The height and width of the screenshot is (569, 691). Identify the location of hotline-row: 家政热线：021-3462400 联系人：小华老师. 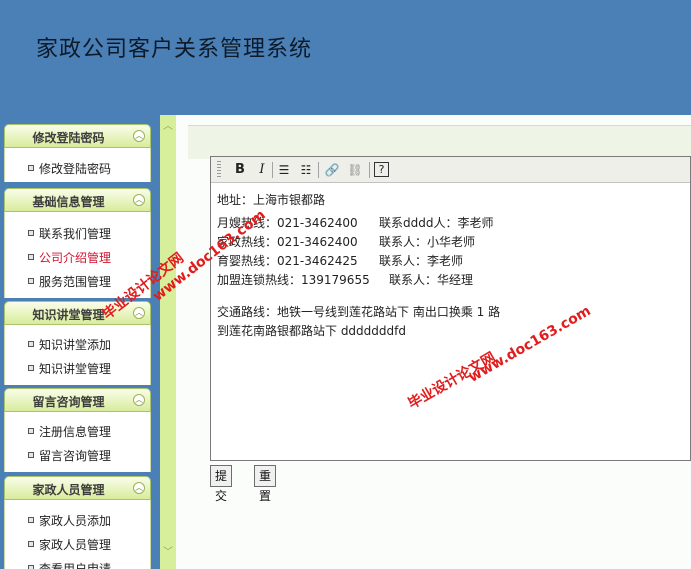
(453, 242).